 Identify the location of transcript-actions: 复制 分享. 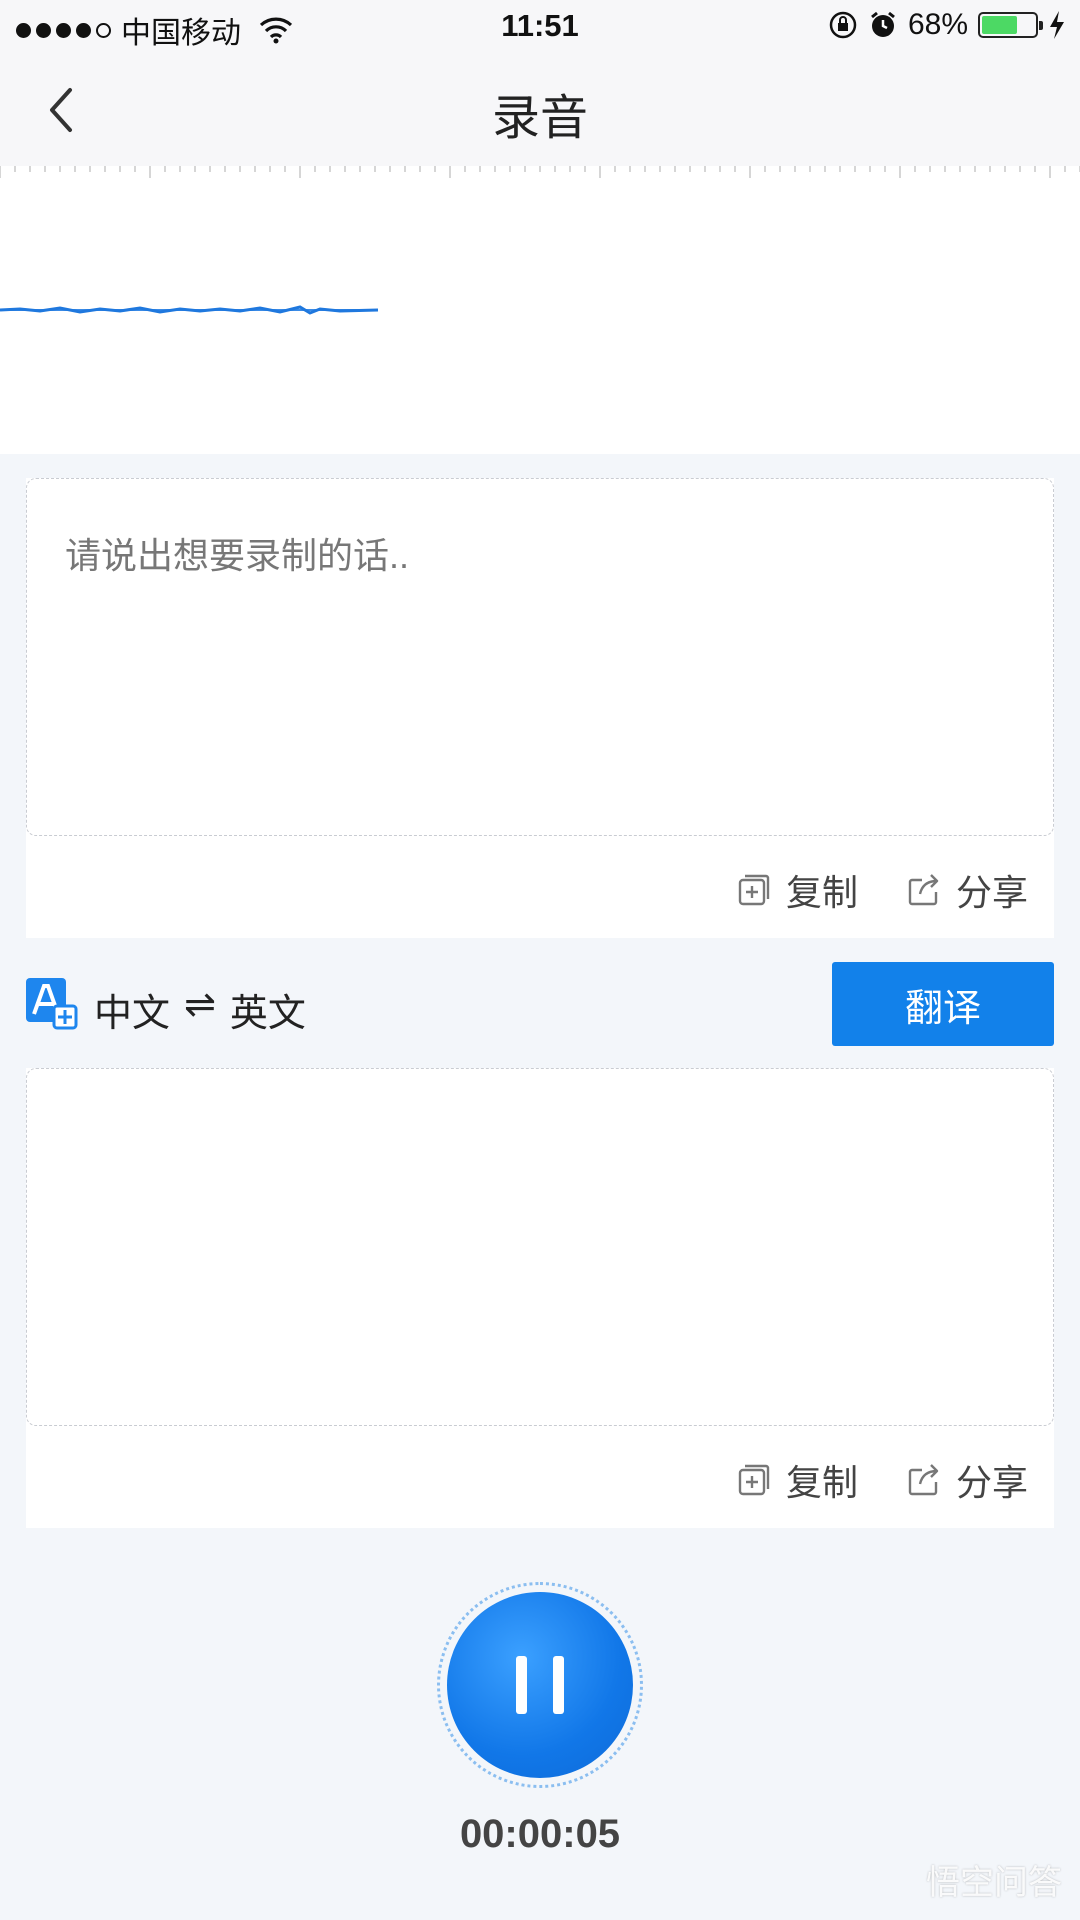
(882, 890).